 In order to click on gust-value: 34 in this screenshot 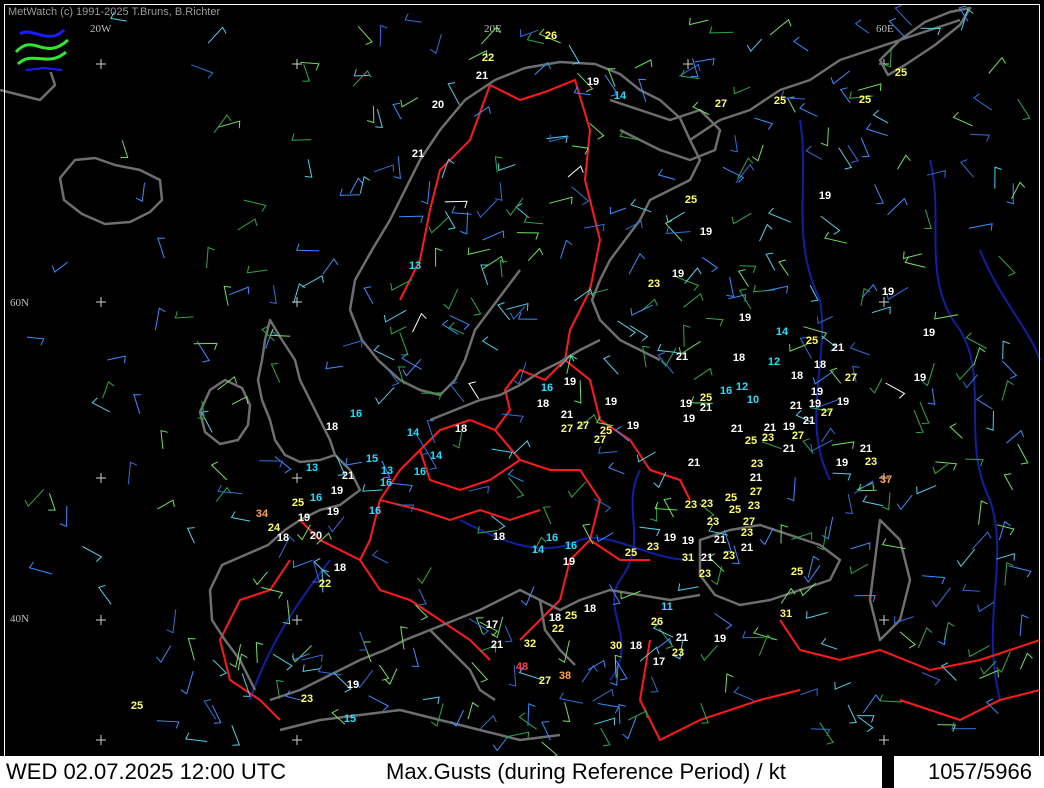, I will do `click(262, 514)`.